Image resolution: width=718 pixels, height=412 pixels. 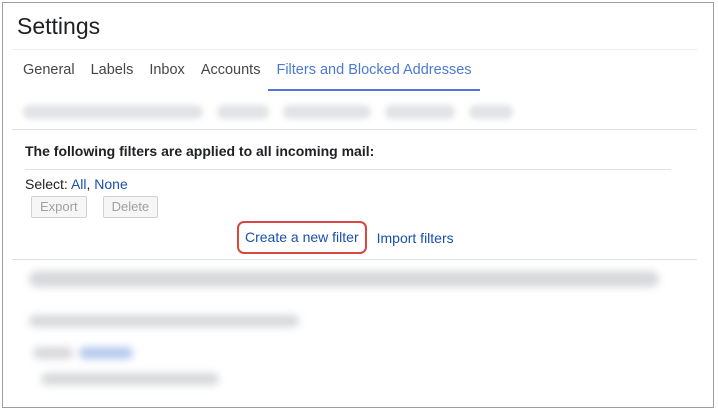 I want to click on blurred-subtabs, so click(x=268, y=112).